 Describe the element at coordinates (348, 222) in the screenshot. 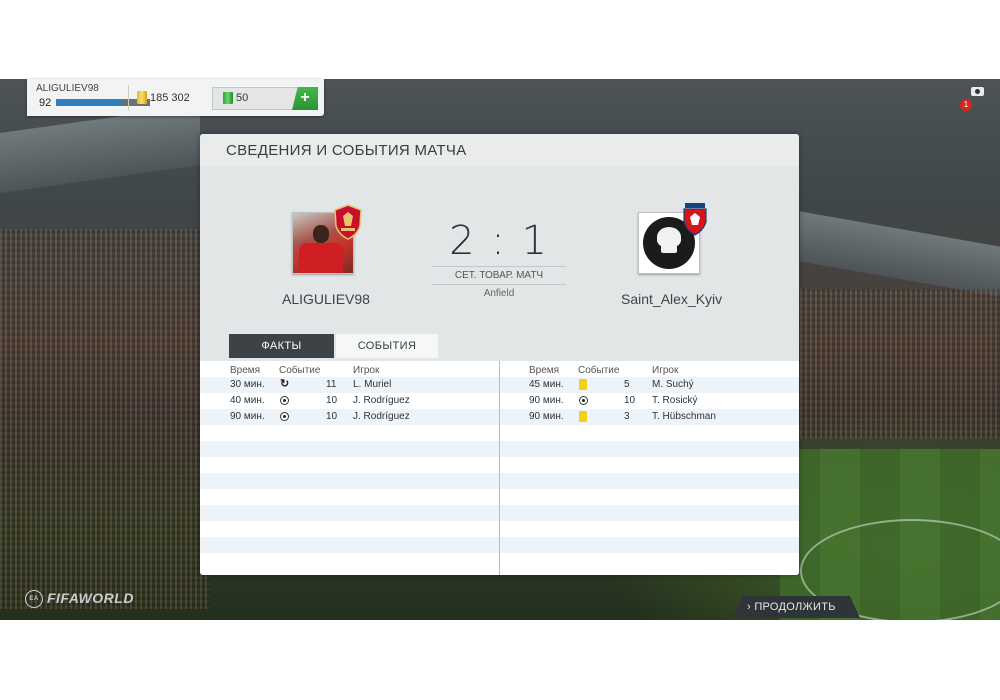

I see `home-club-crest-icon` at that location.